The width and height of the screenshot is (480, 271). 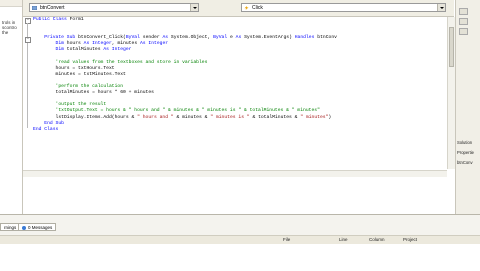 I want to click on vertical-scrollbar, so click(x=451, y=93).